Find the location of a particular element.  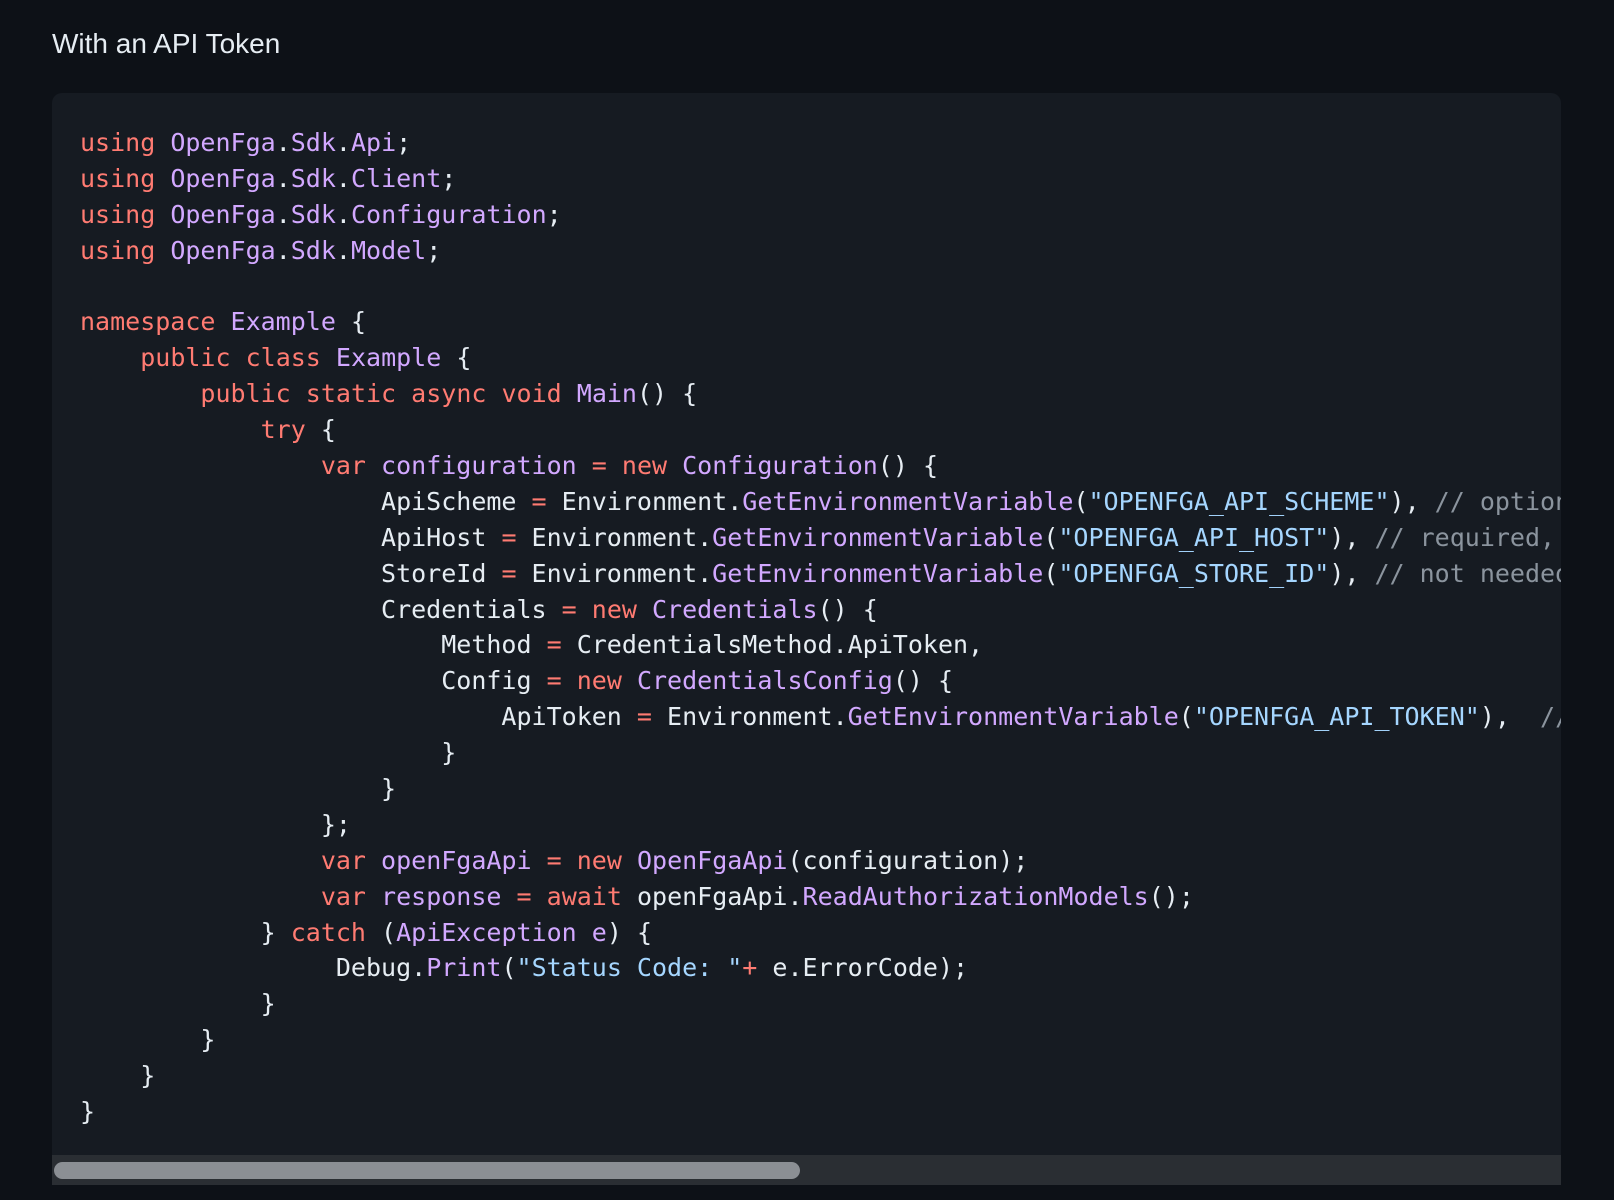

section-heading: With an API Token is located at coordinates (166, 43).